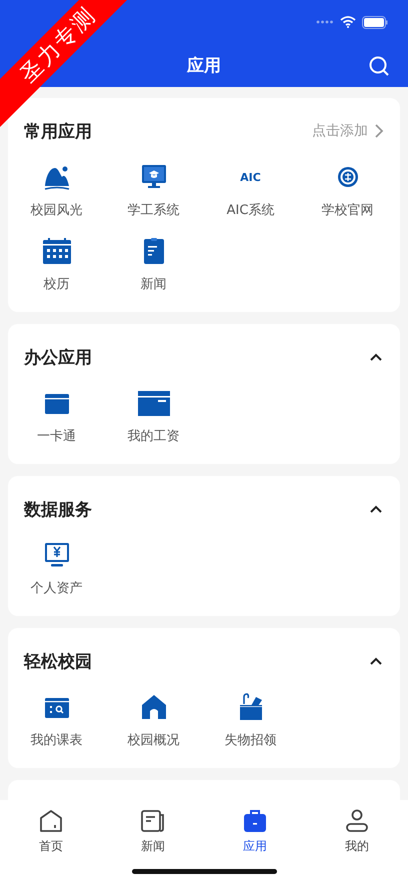 The width and height of the screenshot is (408, 883). What do you see at coordinates (56, 578) in the screenshot?
I see `app-shortcut: 个人资产` at bounding box center [56, 578].